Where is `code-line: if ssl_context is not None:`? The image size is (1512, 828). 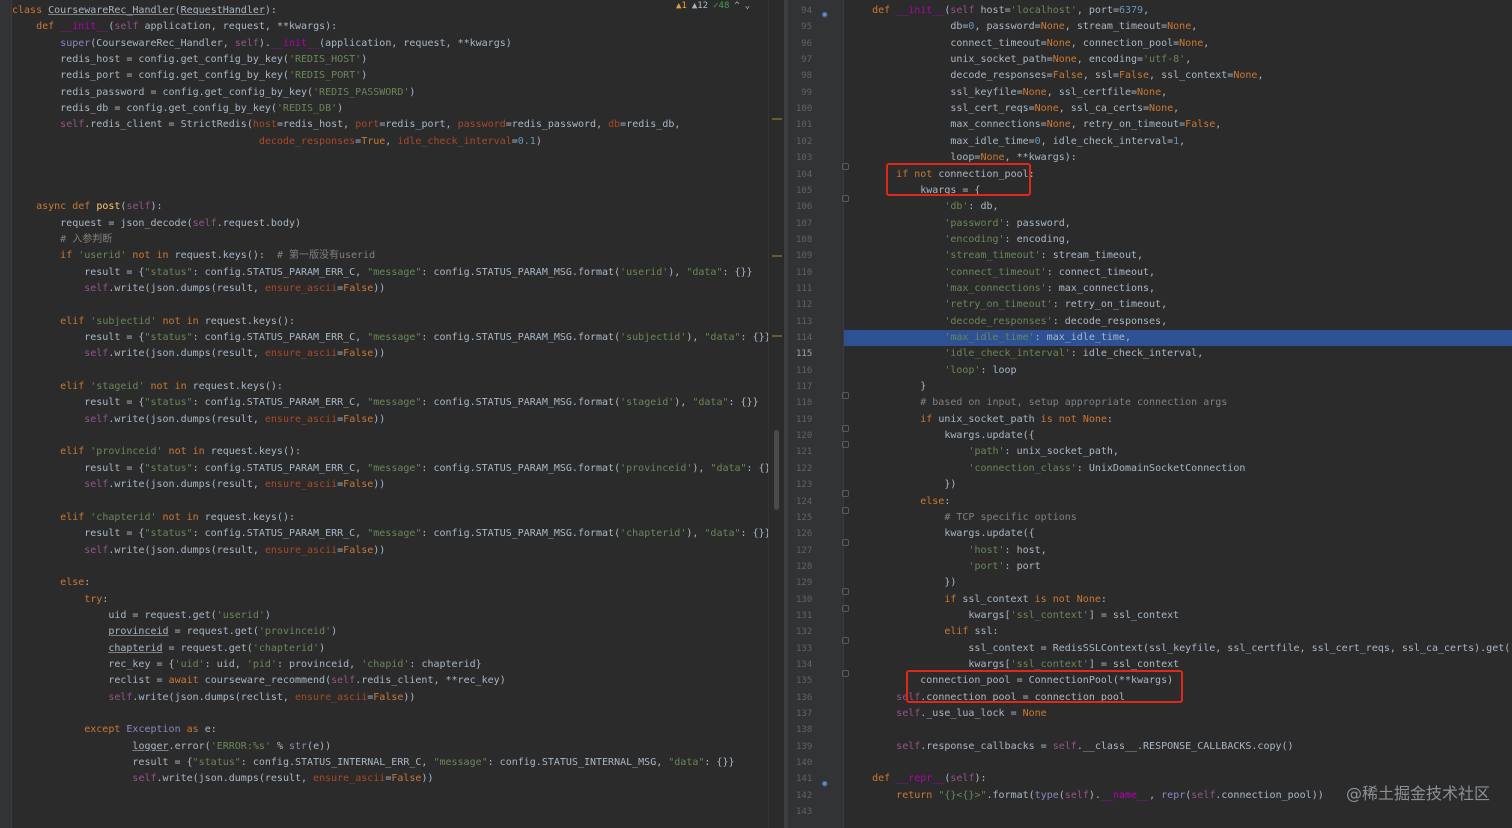
code-line: if ssl_context is not None: is located at coordinates (1178, 600).